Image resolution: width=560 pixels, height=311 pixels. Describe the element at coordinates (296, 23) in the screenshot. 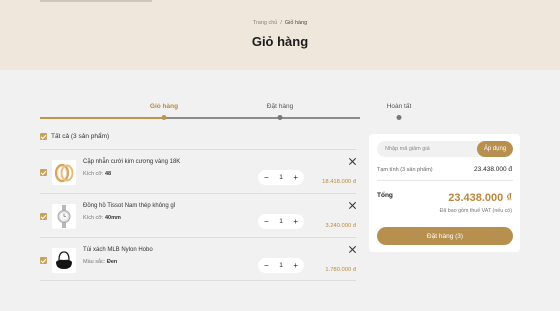

I see `breadcrumb-current: Giỏ hàng` at that location.